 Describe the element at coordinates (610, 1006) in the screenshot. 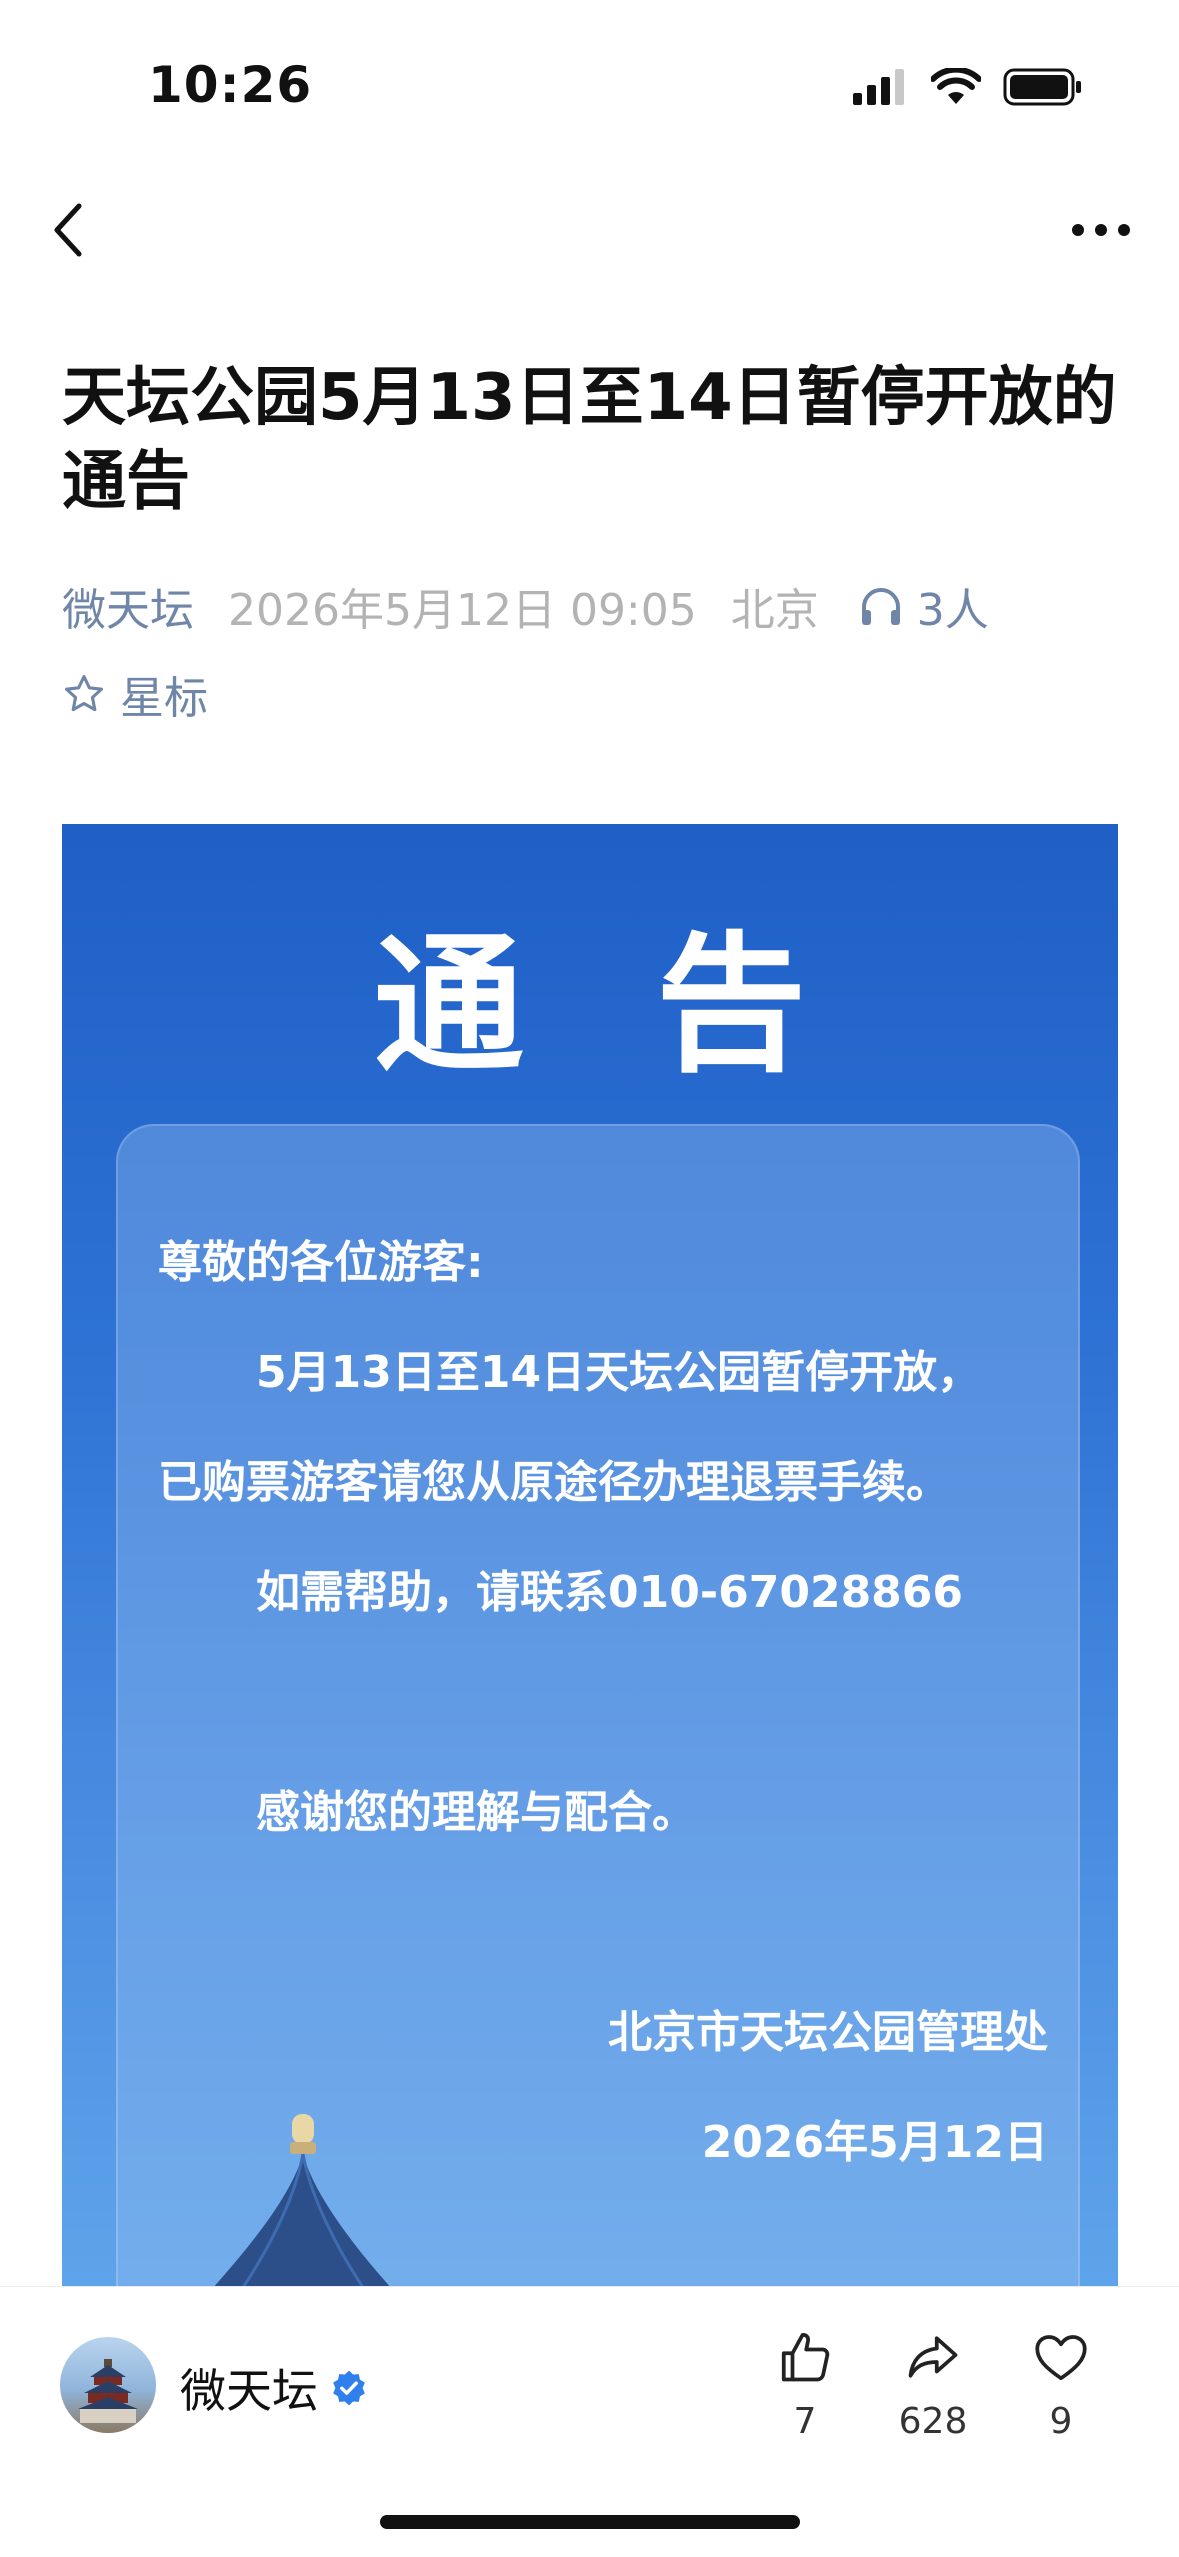

I see `poster-heading: 通 告` at that location.